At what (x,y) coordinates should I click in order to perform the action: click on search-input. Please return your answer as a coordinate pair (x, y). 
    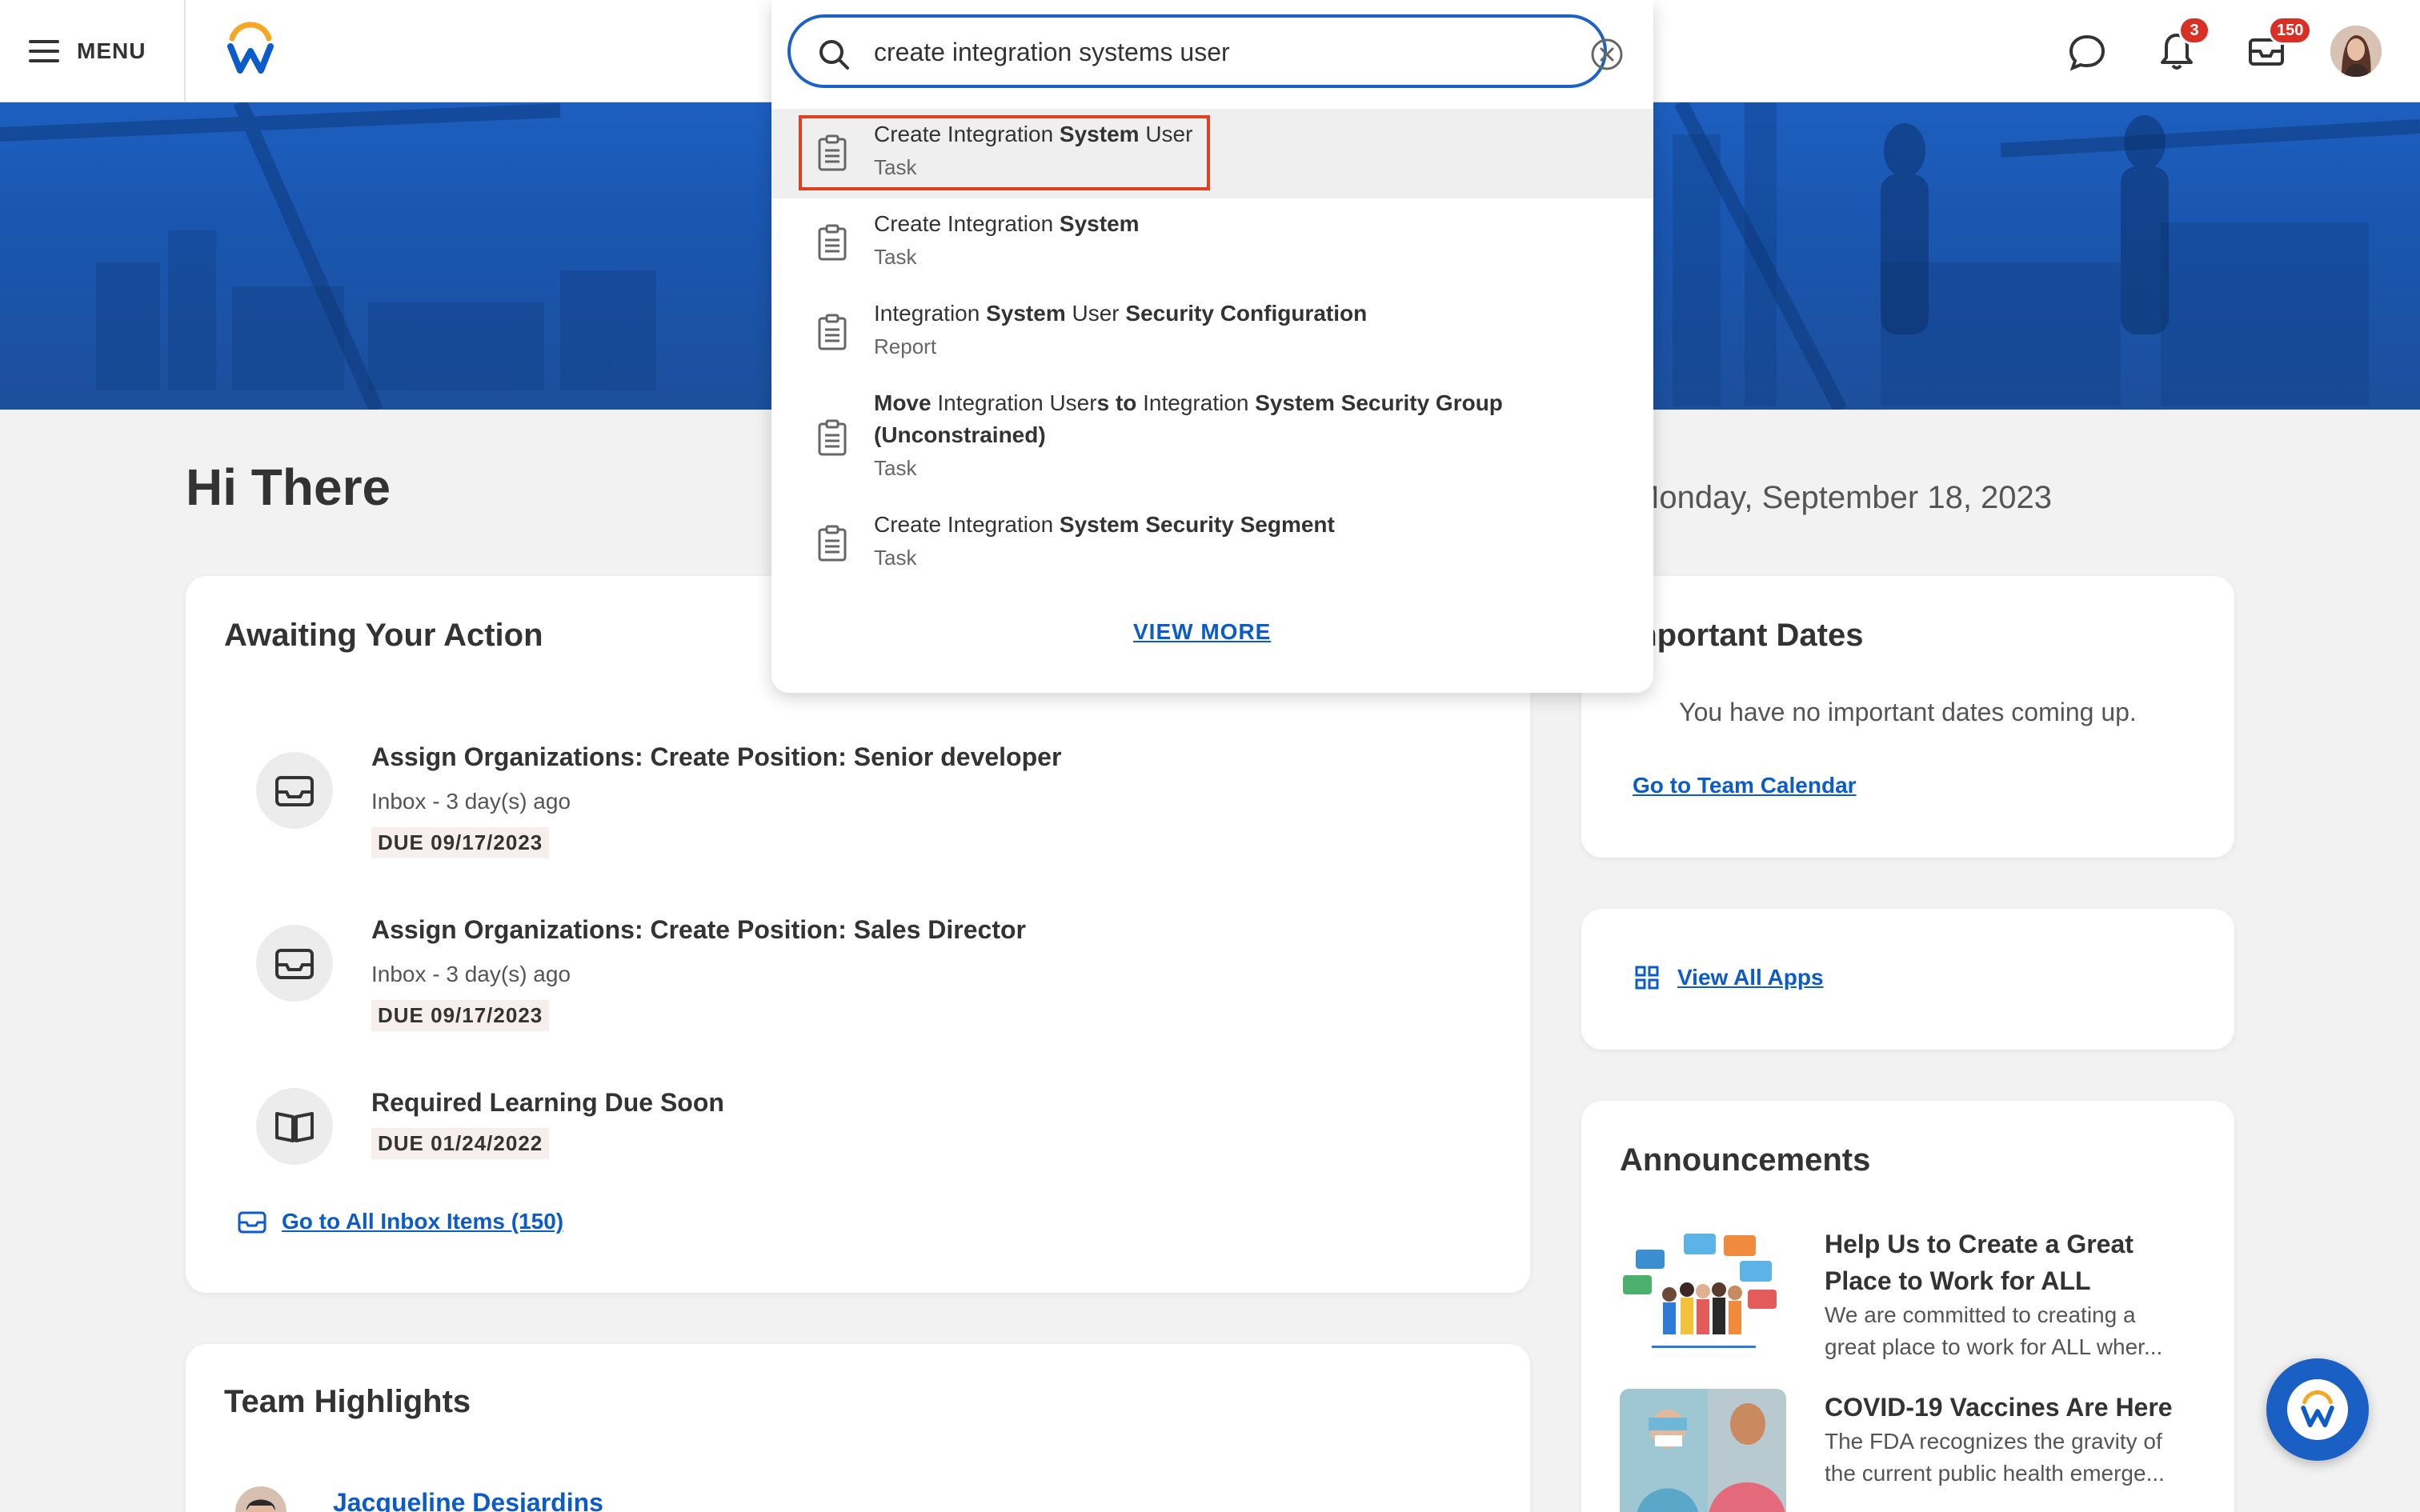
    Looking at the image, I should click on (1202, 52).